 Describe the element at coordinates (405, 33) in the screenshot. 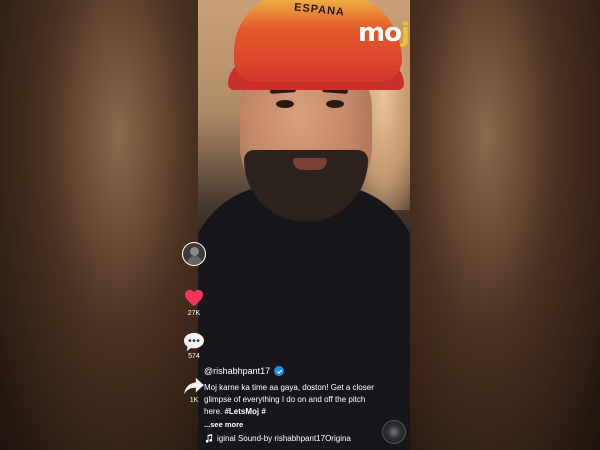

I see `logo-j: j` at that location.